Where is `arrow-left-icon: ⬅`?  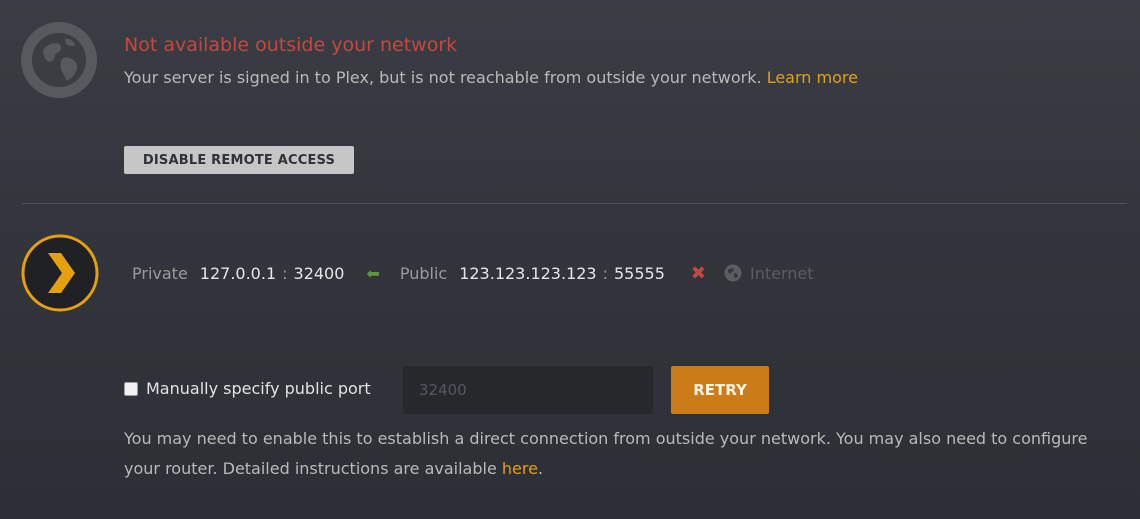 arrow-left-icon: ⬅ is located at coordinates (373, 273).